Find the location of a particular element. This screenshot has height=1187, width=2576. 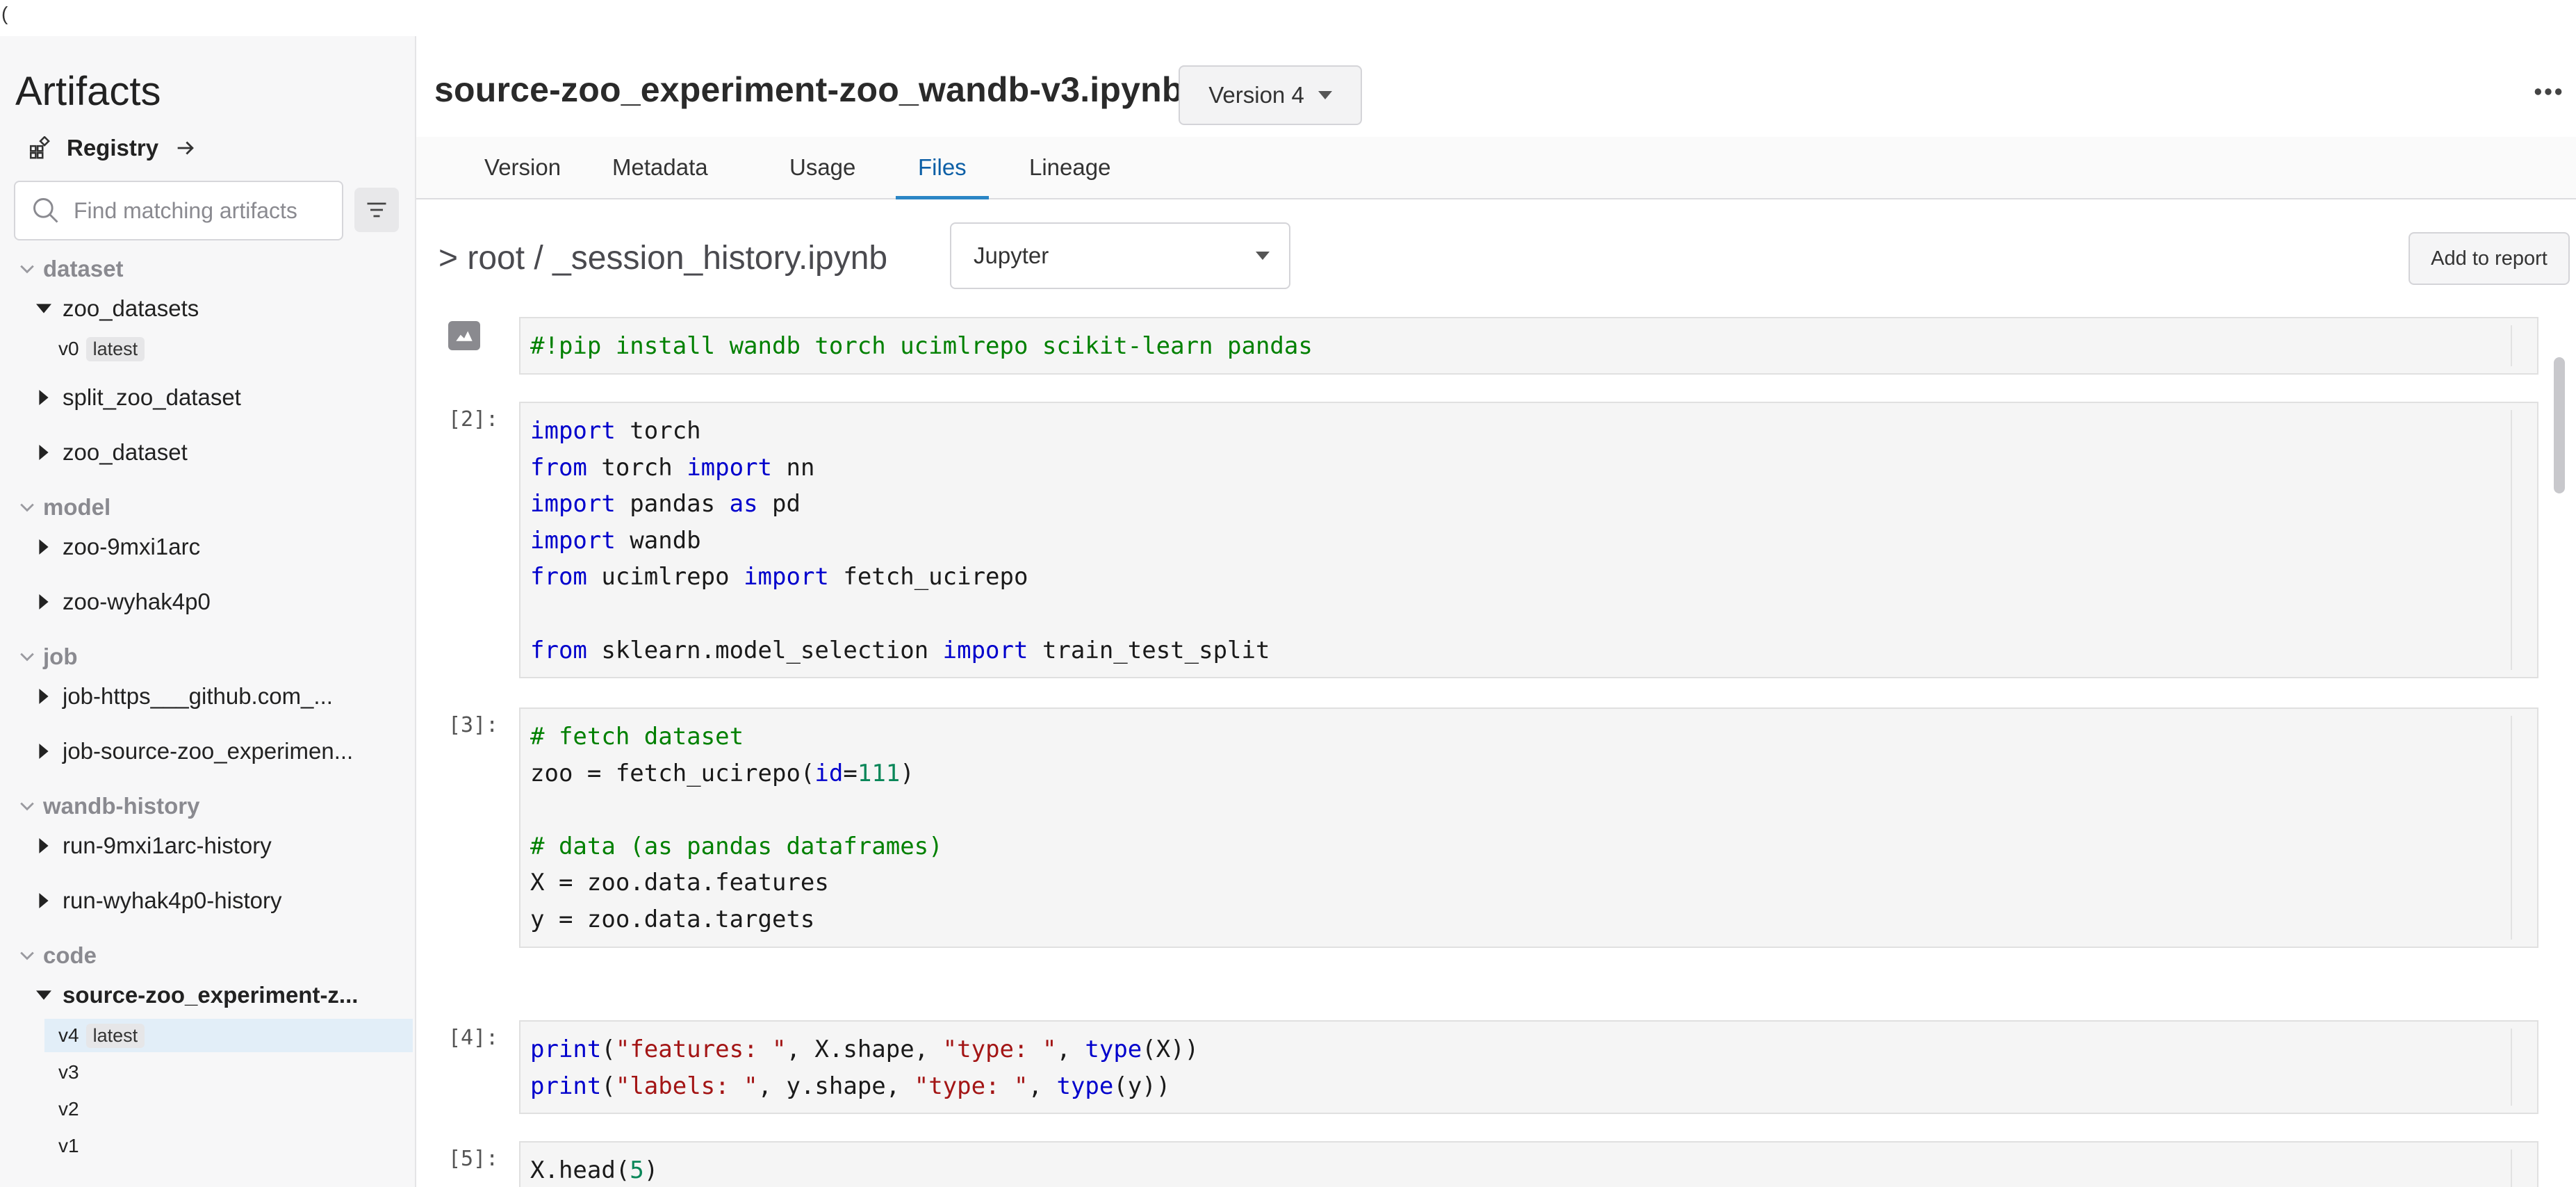

tab-metadata: Metadata is located at coordinates (660, 167).